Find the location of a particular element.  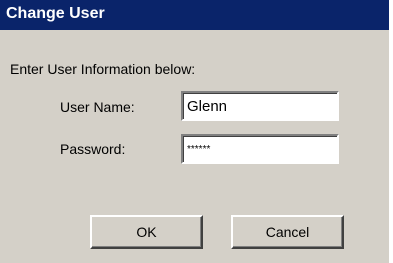

password-label: Password: is located at coordinates (93, 149).